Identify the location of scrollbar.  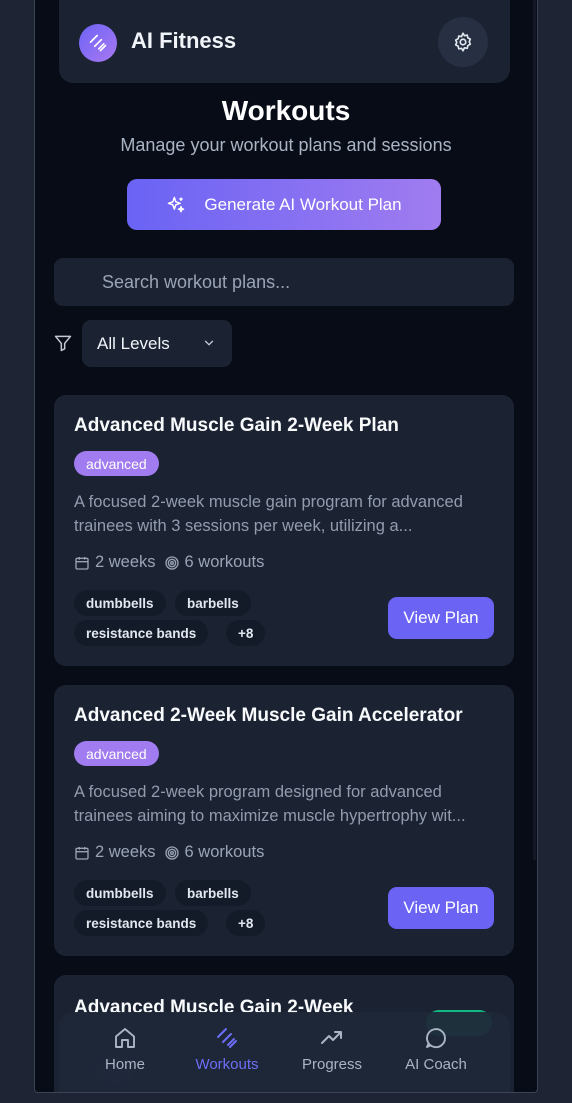
(534, 430).